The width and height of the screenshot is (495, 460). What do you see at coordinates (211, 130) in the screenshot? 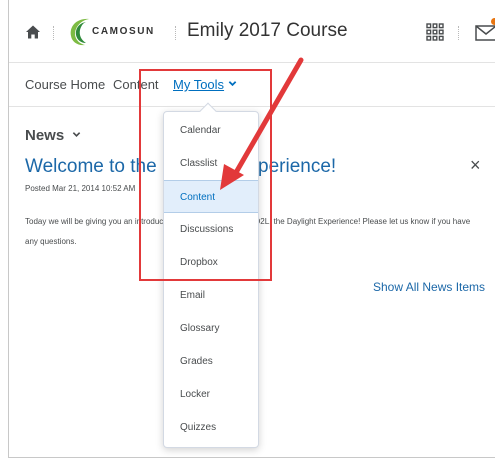
I see `menu-item-calendar: Calendar` at bounding box center [211, 130].